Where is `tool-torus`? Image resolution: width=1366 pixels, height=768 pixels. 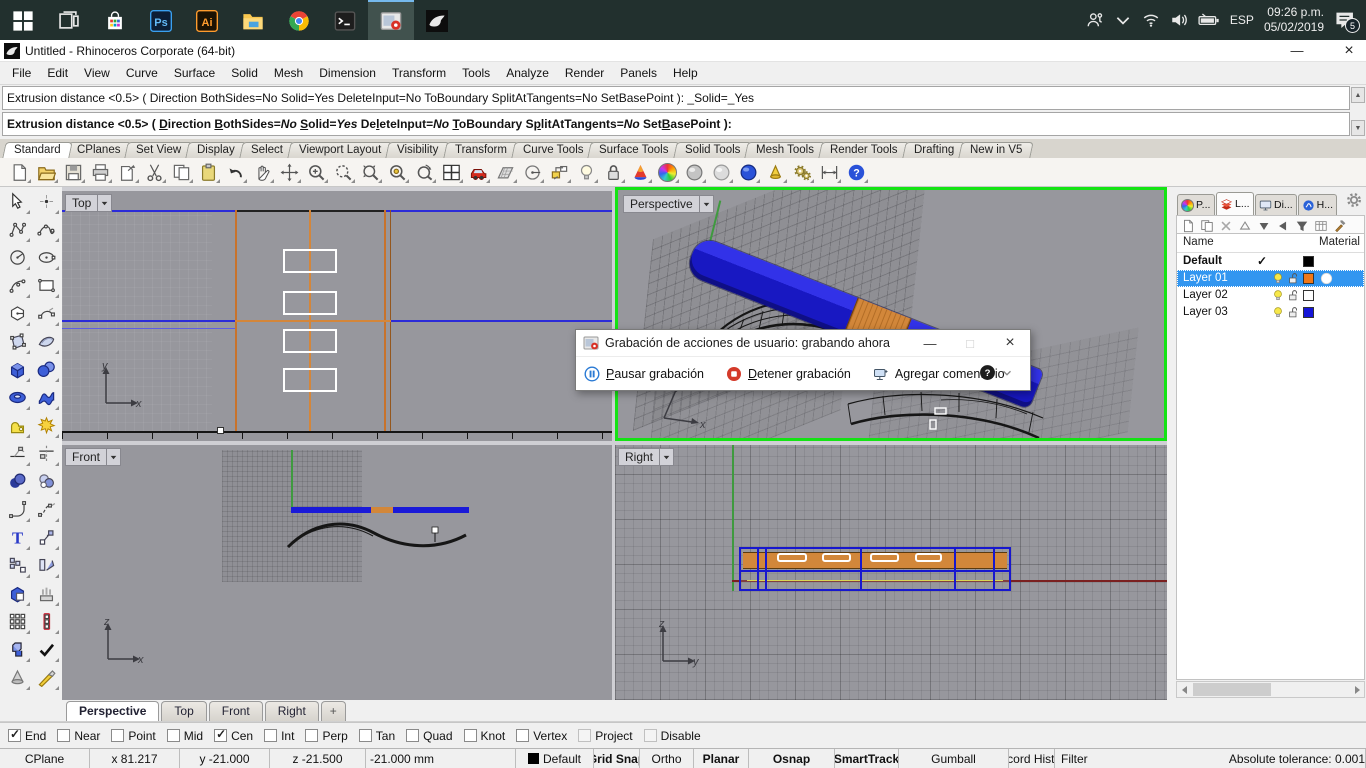
tool-torus is located at coordinates (17, 397).